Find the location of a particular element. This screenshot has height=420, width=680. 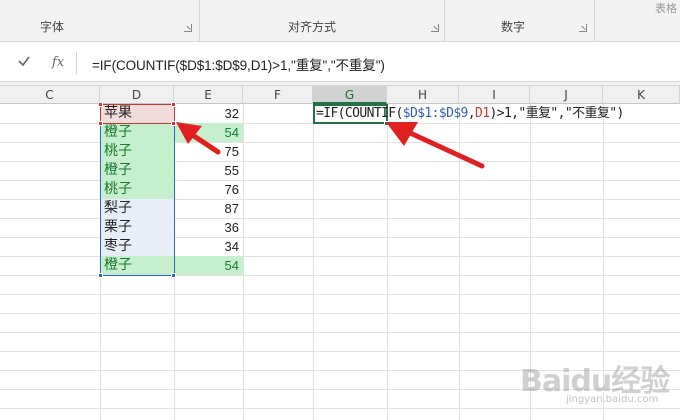

cell-e9: 54 is located at coordinates (209, 265).